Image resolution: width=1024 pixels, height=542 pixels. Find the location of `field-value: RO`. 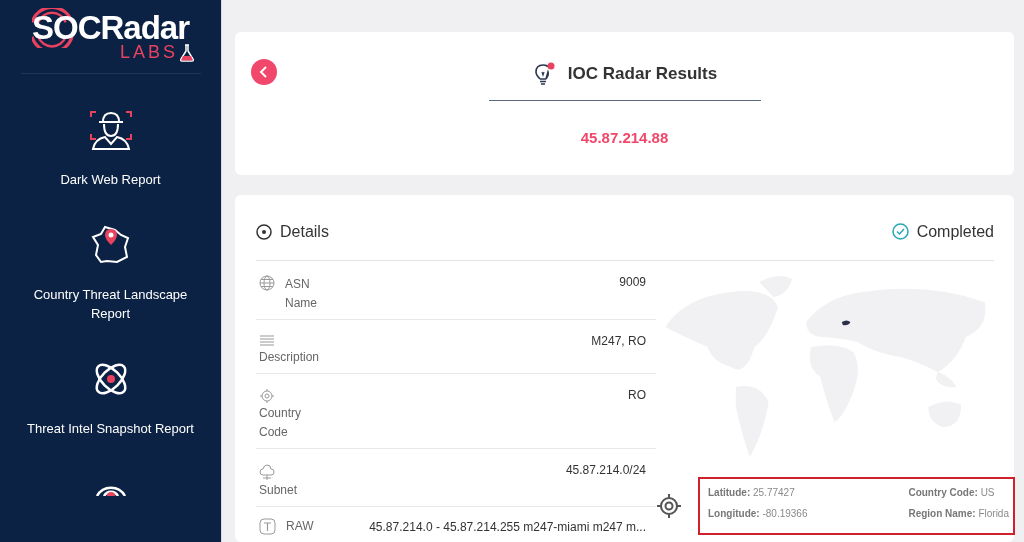

field-value: RO is located at coordinates (637, 396).